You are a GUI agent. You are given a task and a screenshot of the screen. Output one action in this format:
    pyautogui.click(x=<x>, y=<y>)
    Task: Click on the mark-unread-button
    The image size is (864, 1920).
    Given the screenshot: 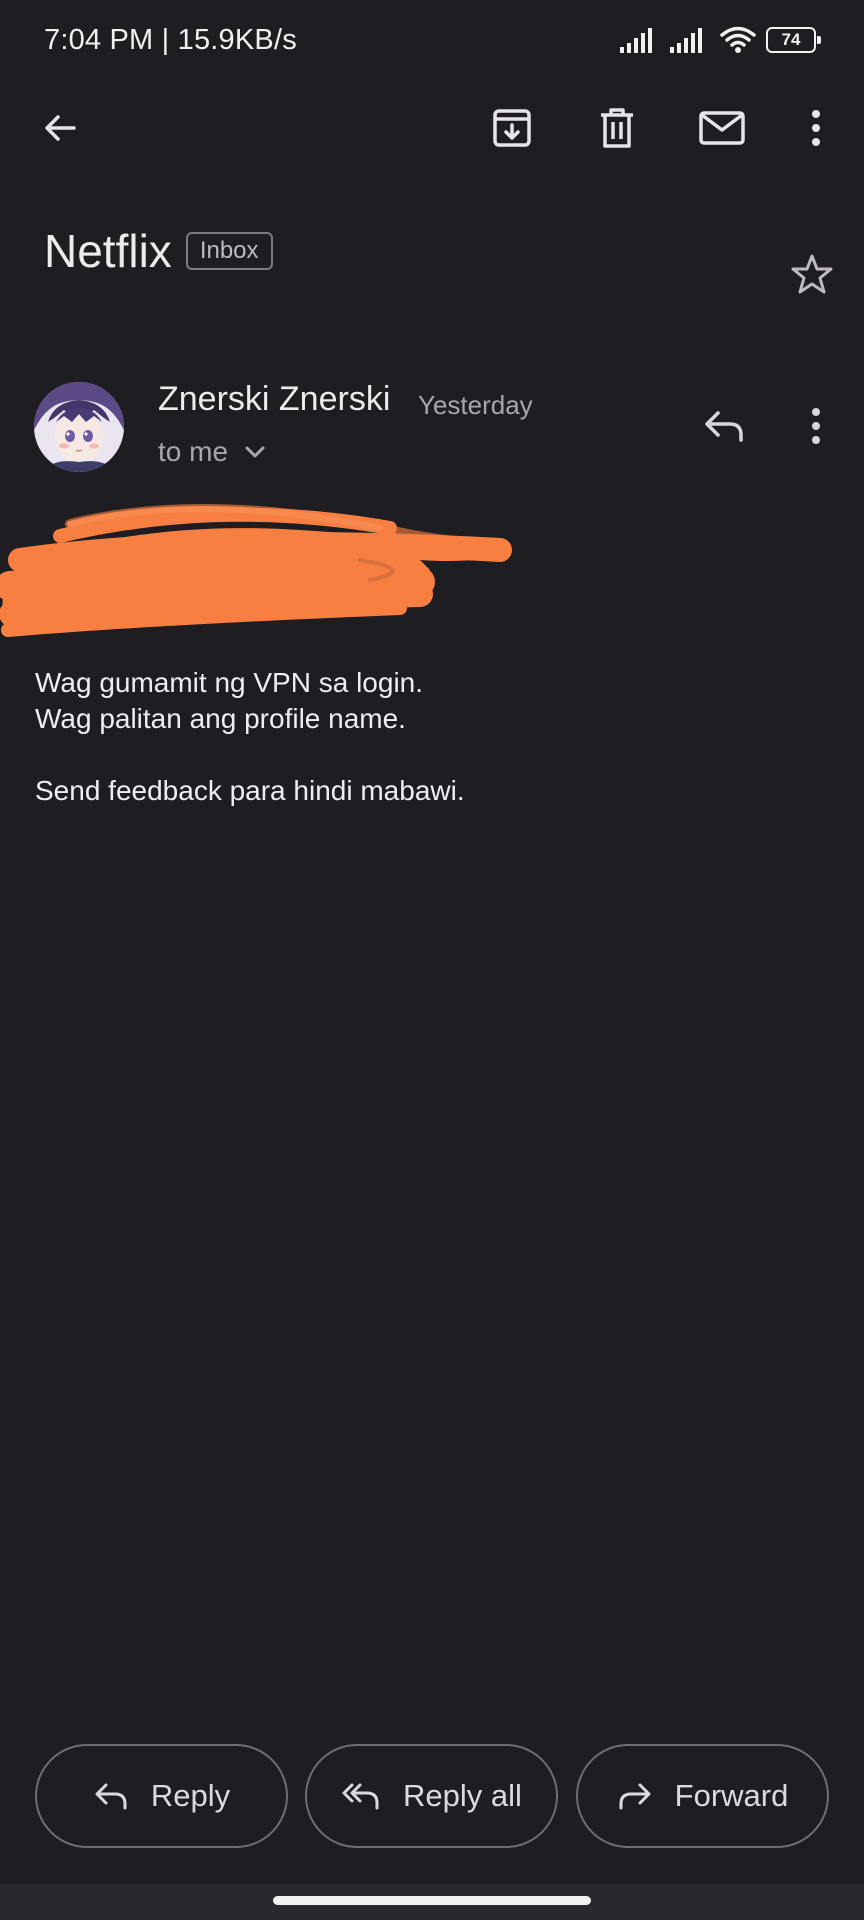 What is the action you would take?
    pyautogui.click(x=722, y=128)
    